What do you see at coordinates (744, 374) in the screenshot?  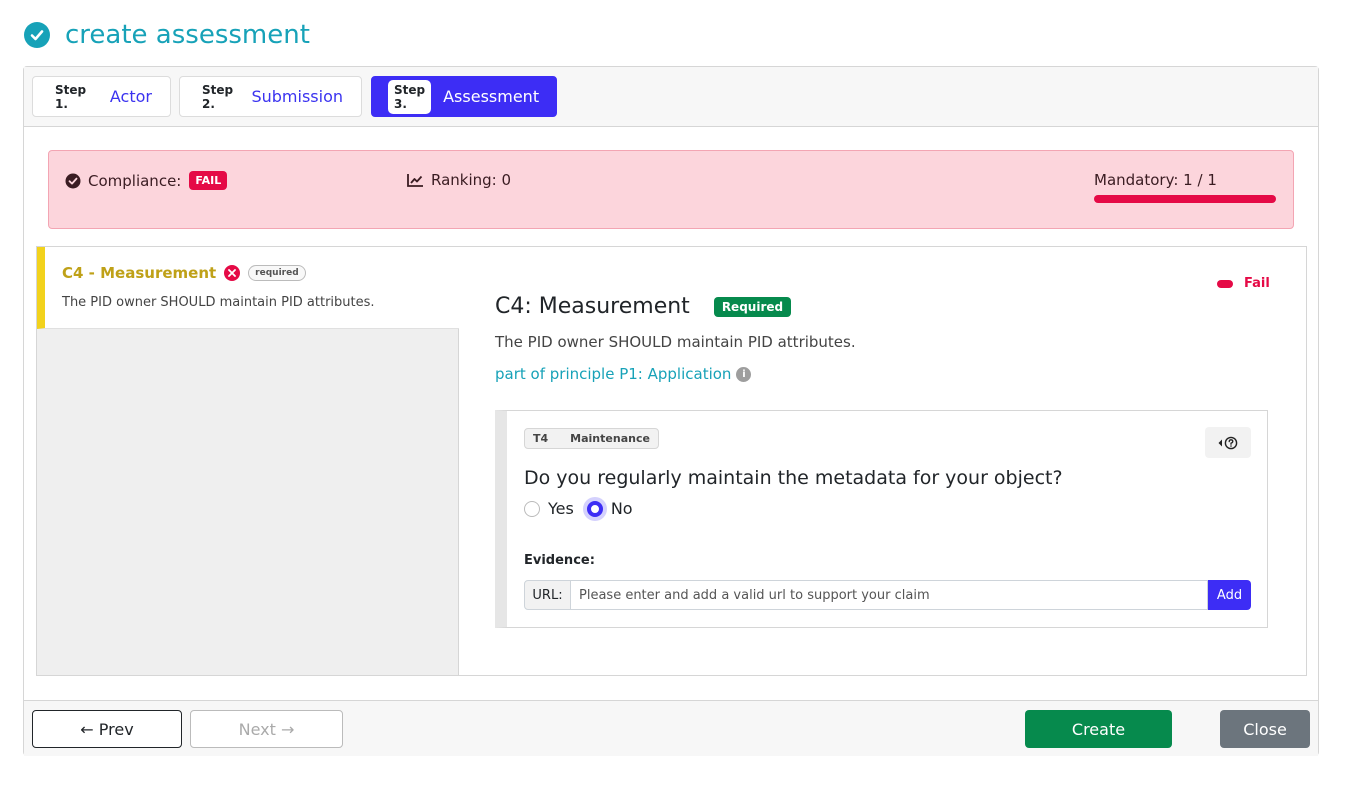 I see `info-icon: i` at bounding box center [744, 374].